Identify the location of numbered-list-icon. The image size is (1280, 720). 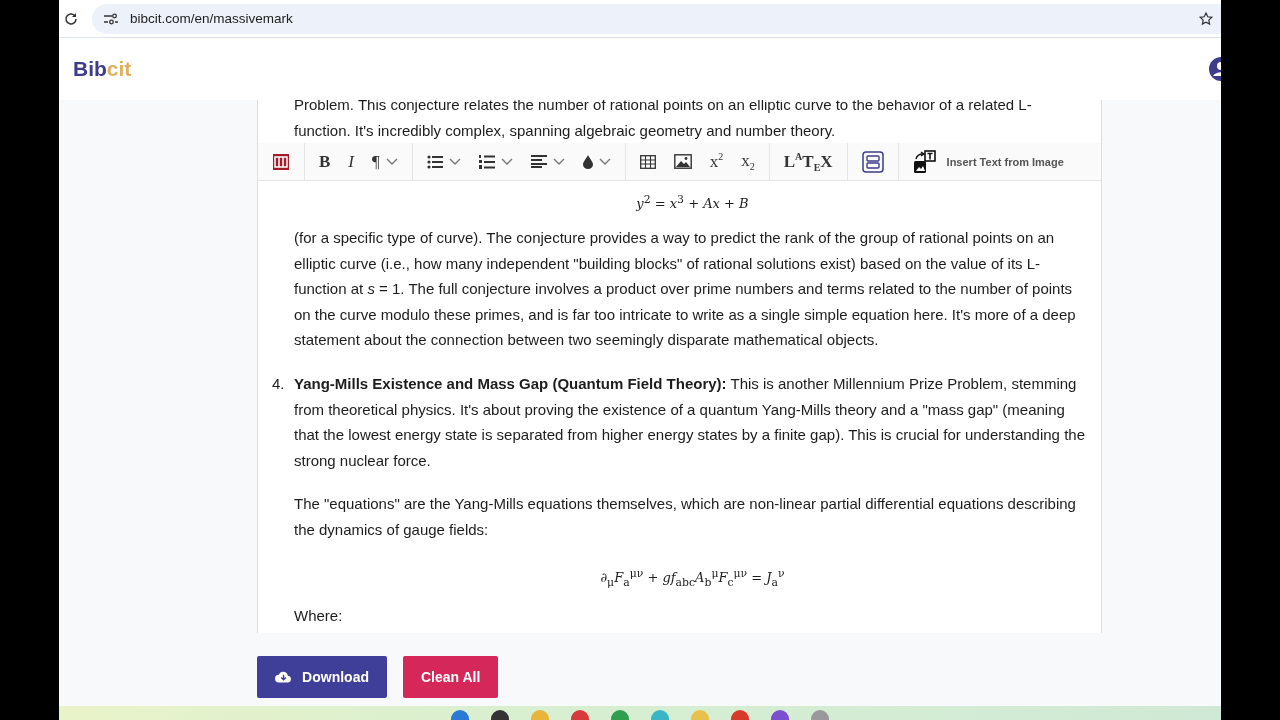
(486, 161).